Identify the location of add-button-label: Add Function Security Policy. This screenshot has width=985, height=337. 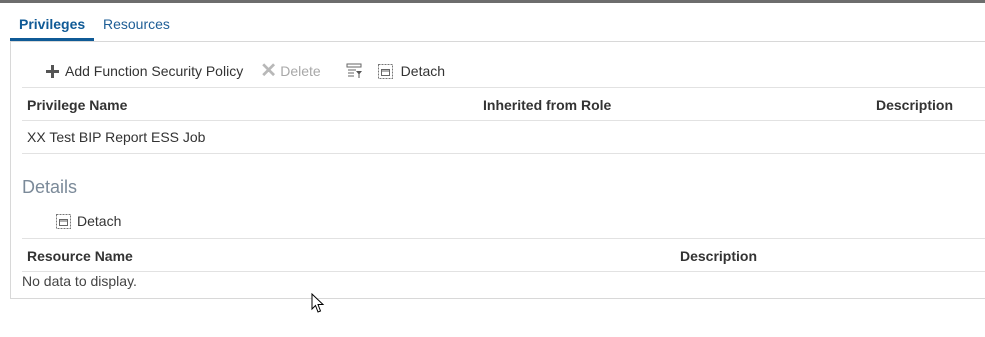
(154, 71).